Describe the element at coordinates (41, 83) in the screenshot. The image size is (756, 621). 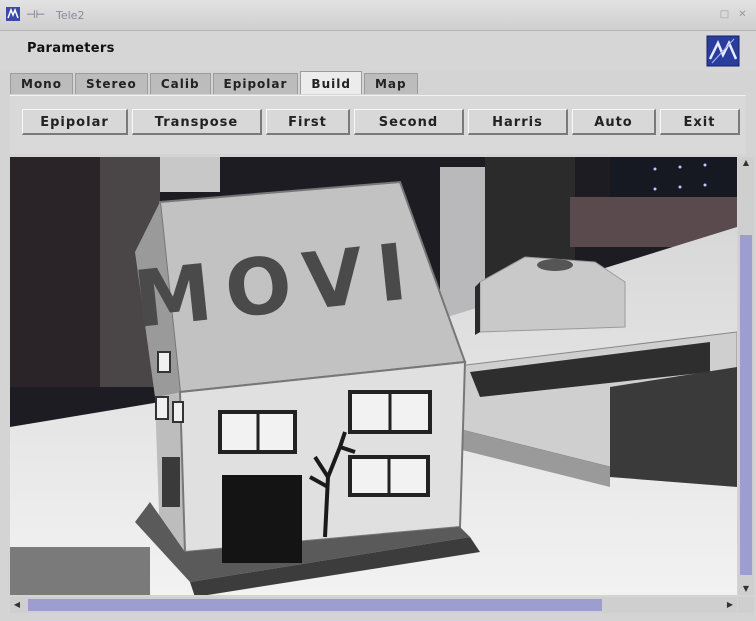
I see `tab-mono: Mono` at that location.